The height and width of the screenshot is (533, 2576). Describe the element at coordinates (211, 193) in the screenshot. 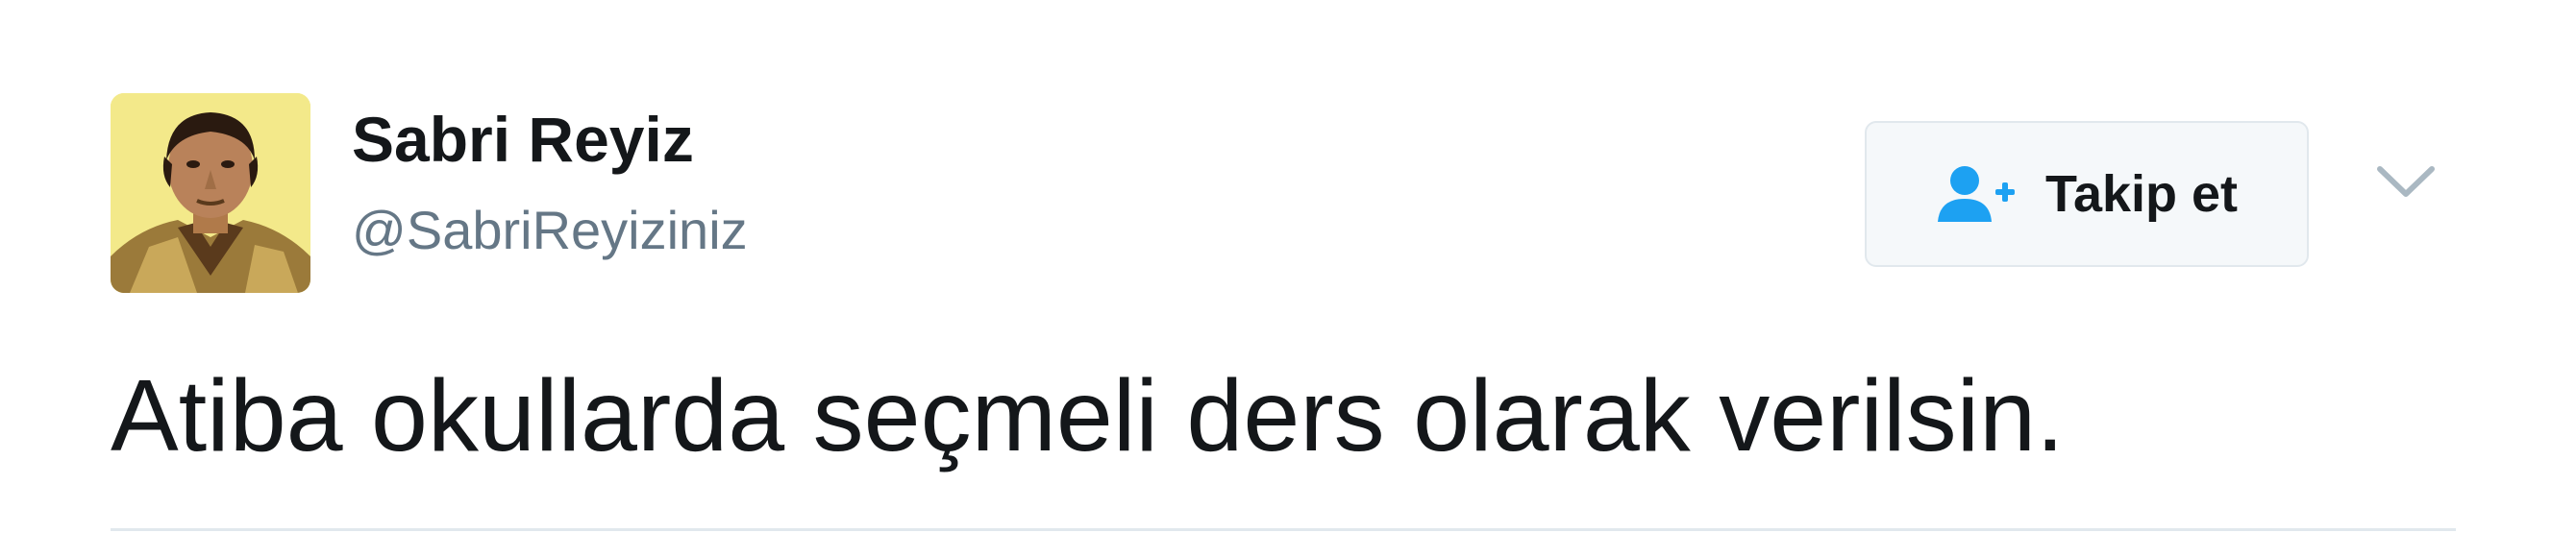

I see `avatar` at that location.